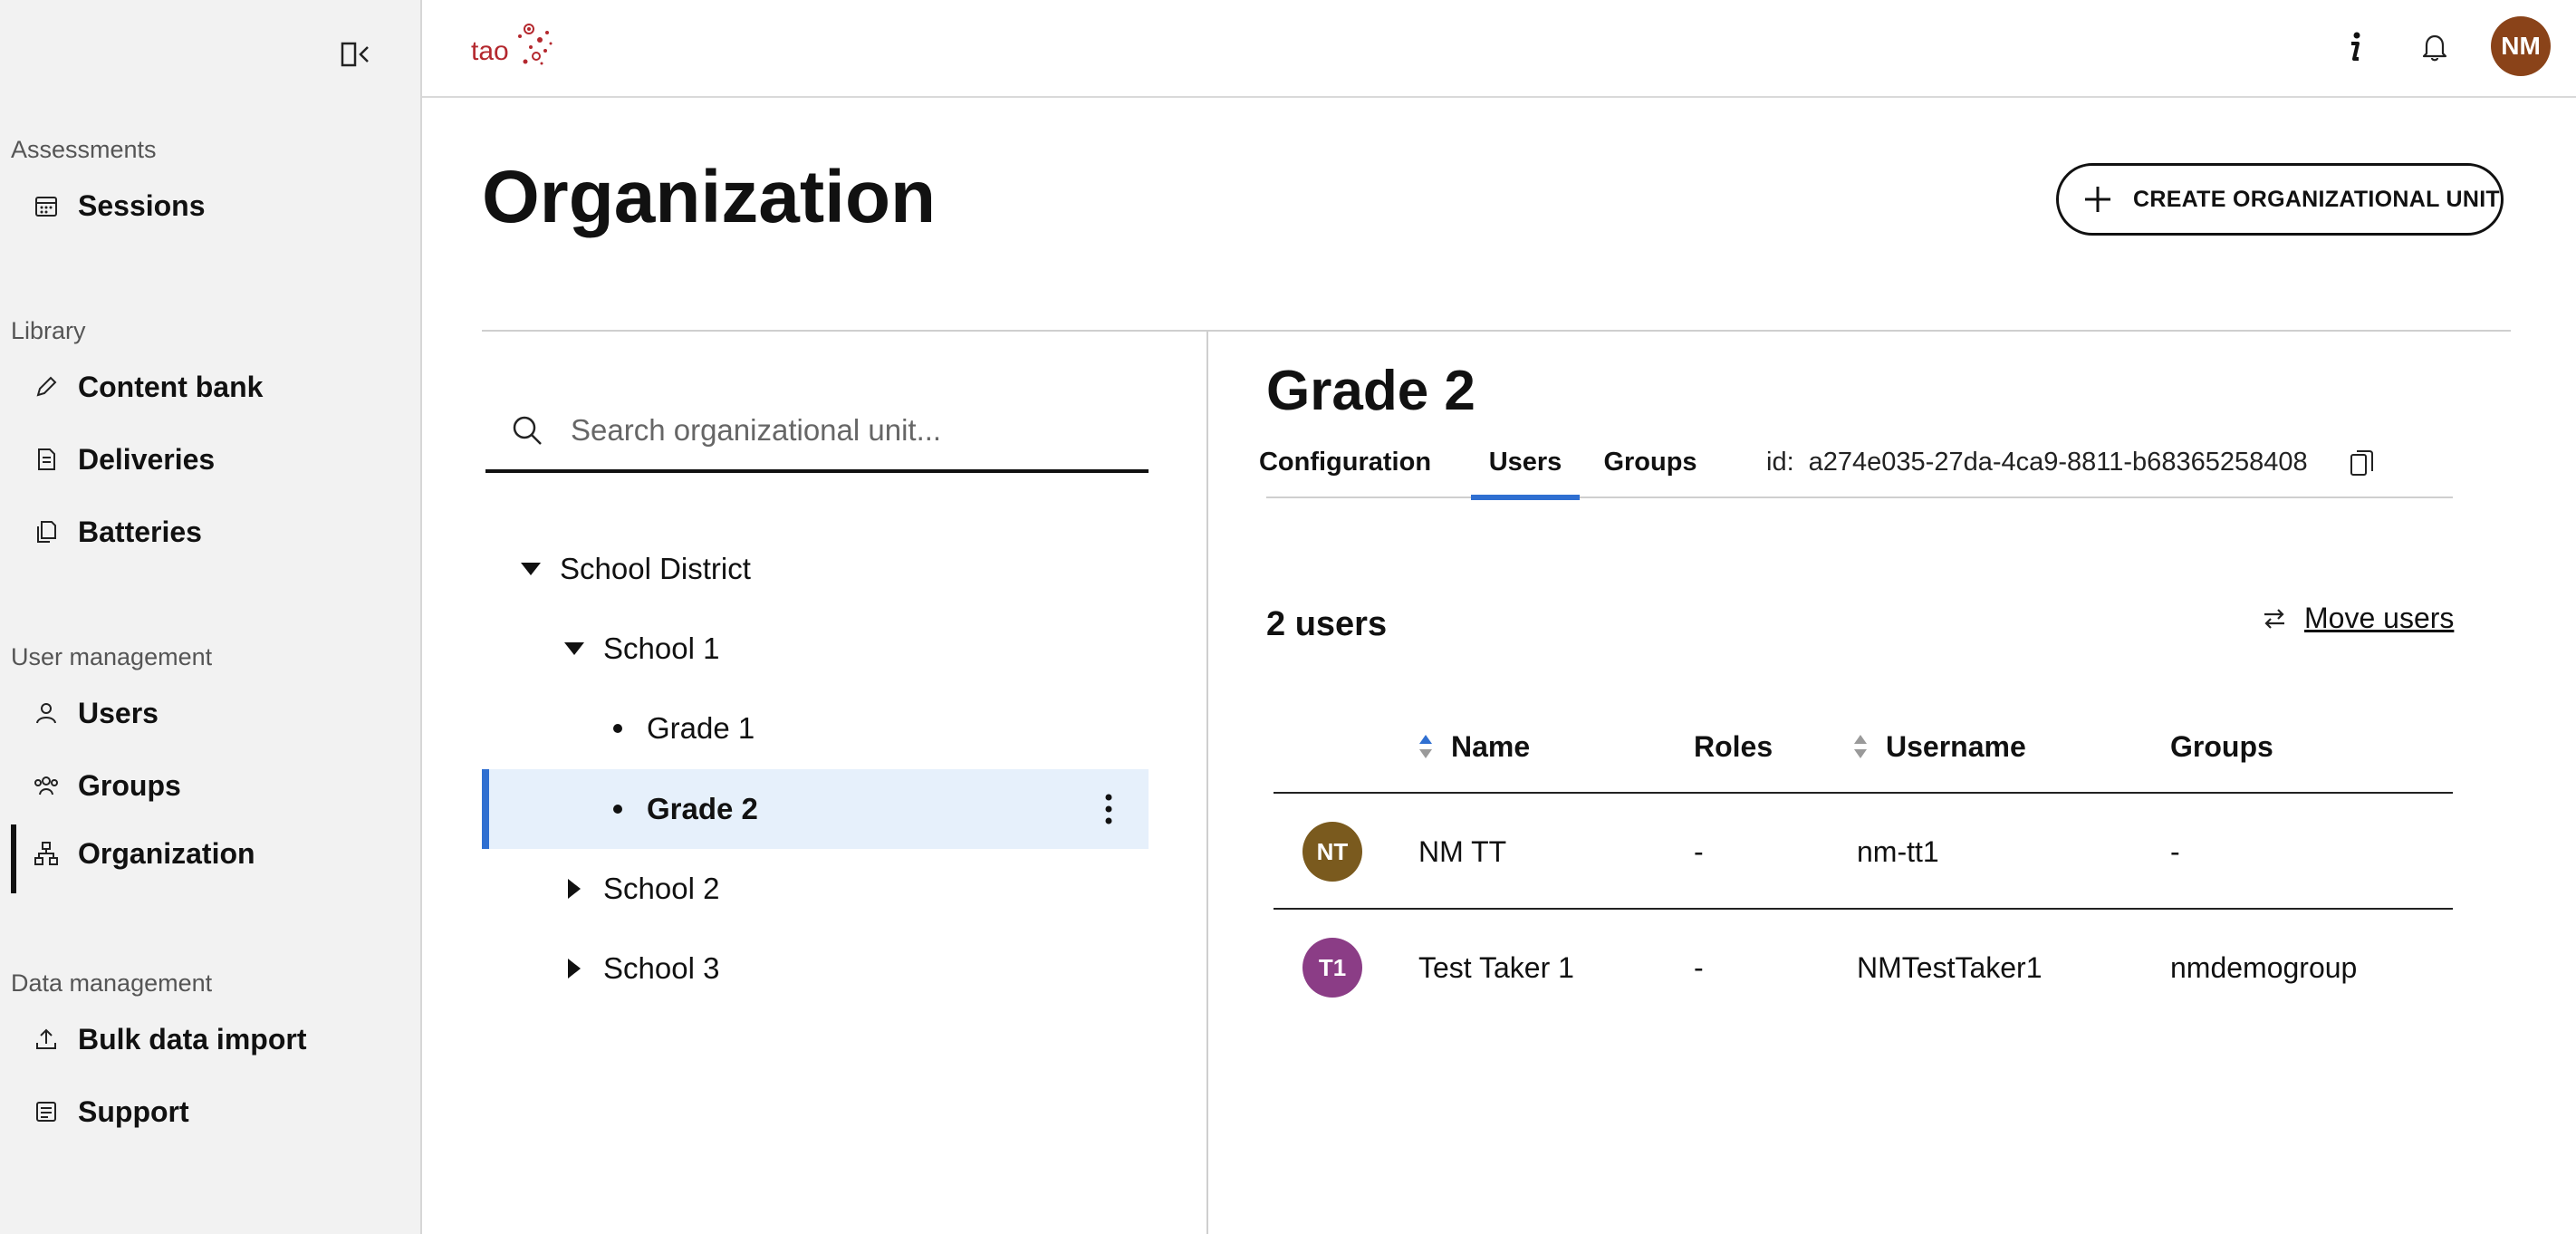 This screenshot has height=1234, width=2576. What do you see at coordinates (1950, 967) in the screenshot?
I see `username-cell: NMTestTaker1` at bounding box center [1950, 967].